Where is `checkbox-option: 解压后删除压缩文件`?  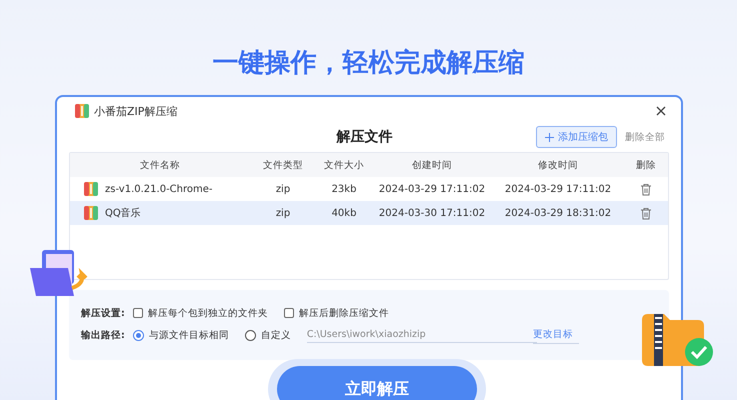 checkbox-option: 解压后删除压缩文件 is located at coordinates (336, 313).